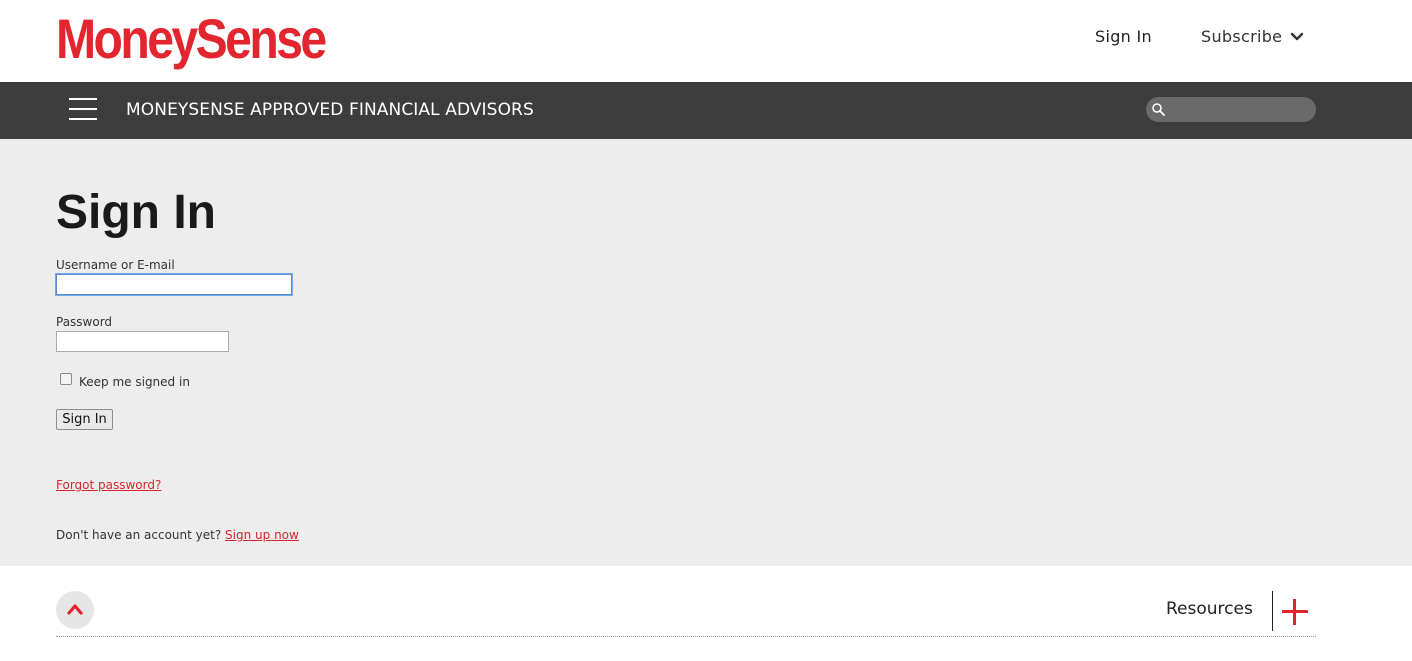  What do you see at coordinates (1297, 36) in the screenshot?
I see `chevron-down-icon` at bounding box center [1297, 36].